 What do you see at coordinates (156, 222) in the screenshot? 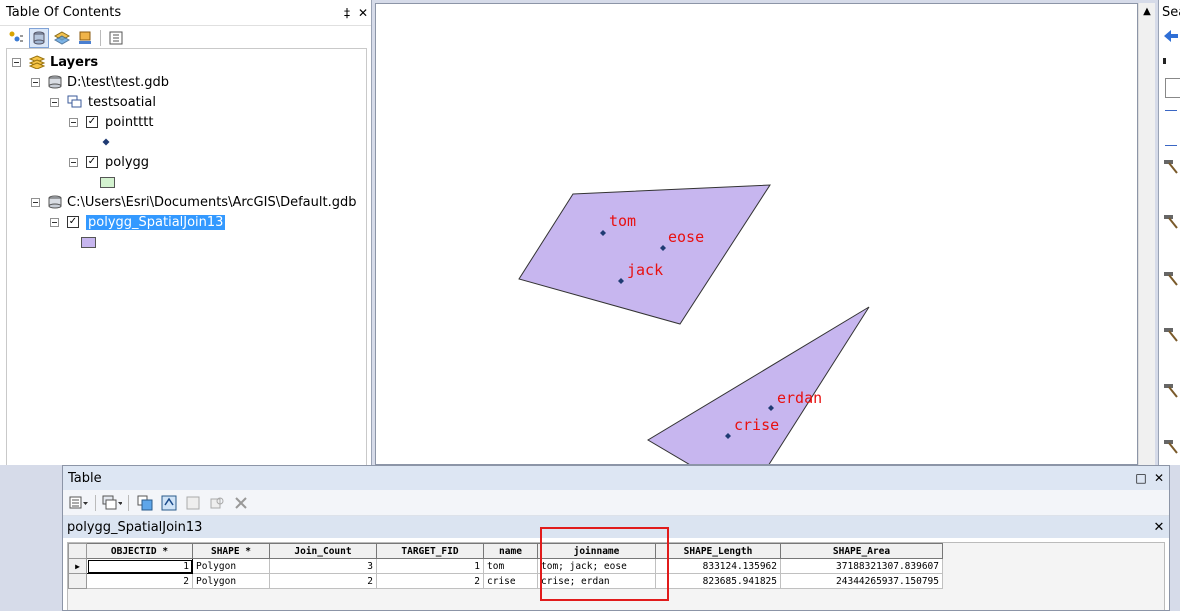
I see `tree-label-spatialjoin: polygg_SpatialJoin13` at bounding box center [156, 222].